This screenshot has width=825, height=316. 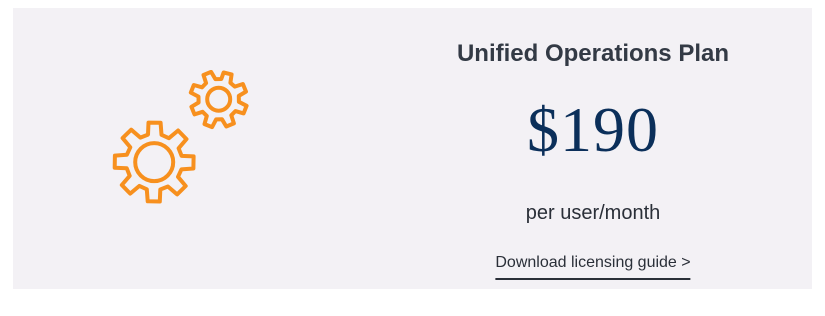 I want to click on small-gear-icon, so click(x=218, y=100).